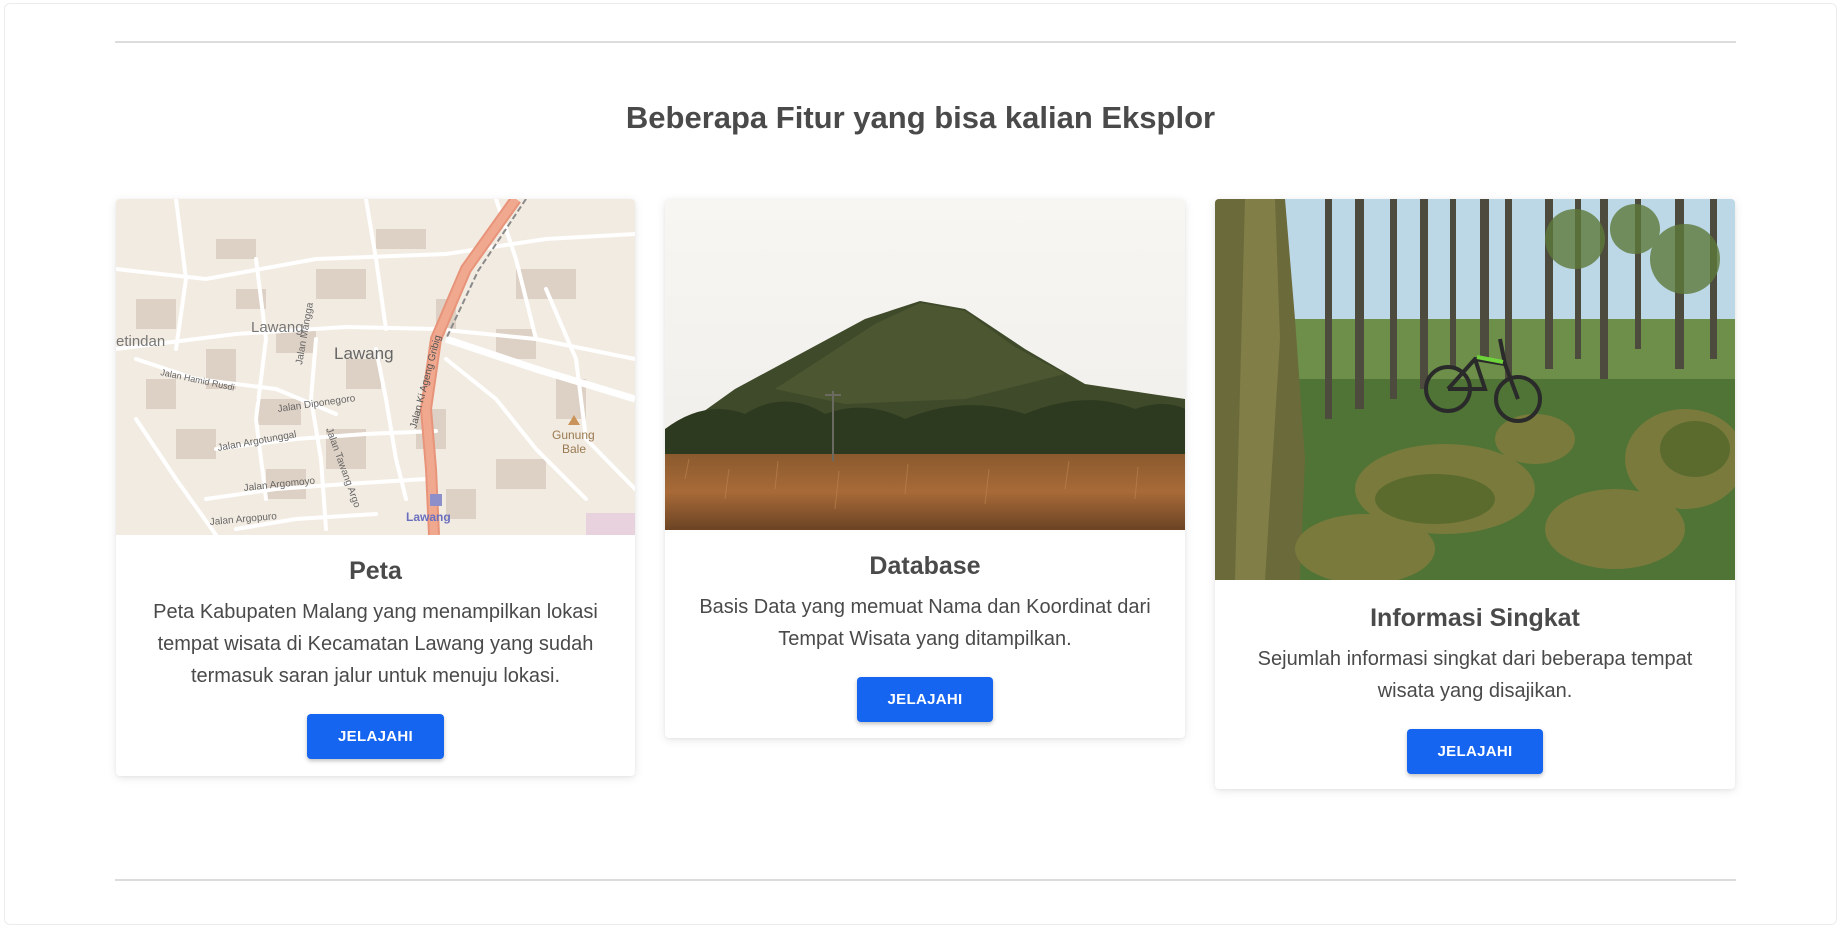 This screenshot has height=928, width=1841. Describe the element at coordinates (1475, 751) in the screenshot. I see `jelajahi-informasi-button: JELAJAHI` at that location.